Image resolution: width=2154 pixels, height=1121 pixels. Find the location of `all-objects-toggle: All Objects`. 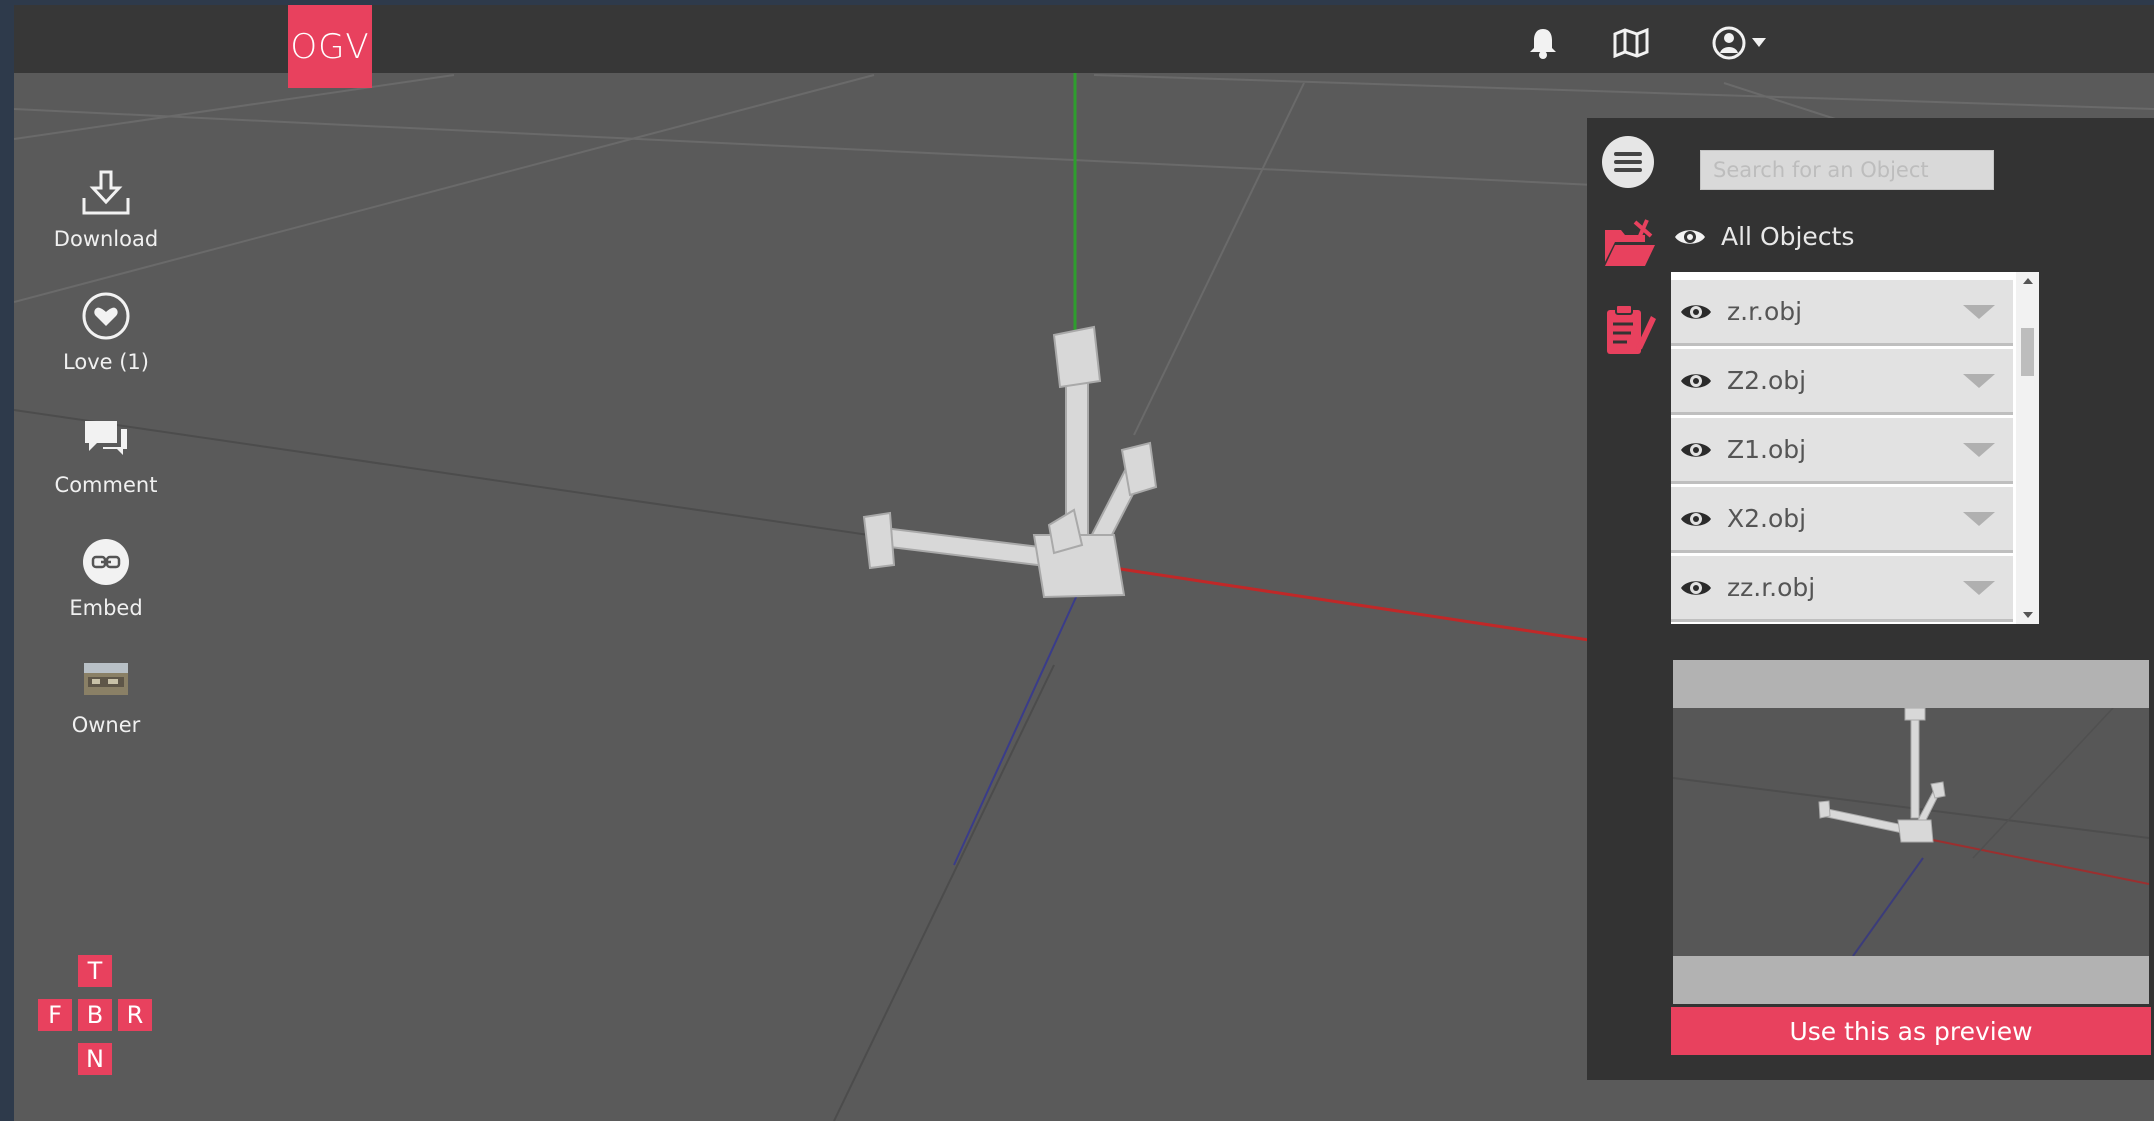

all-objects-toggle: All Objects is located at coordinates (1763, 236).